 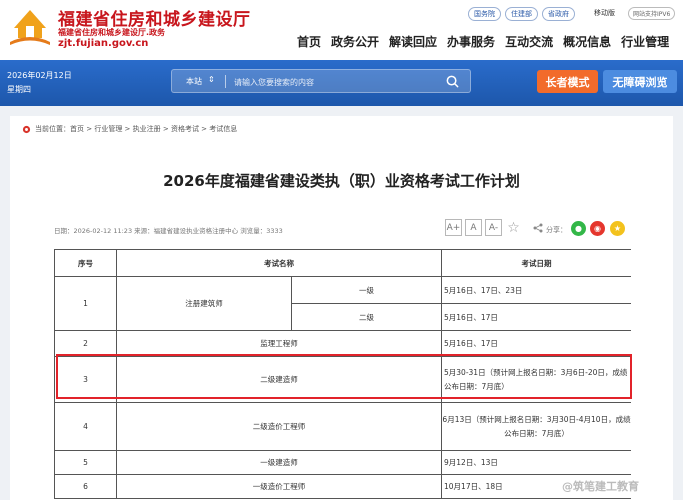 I want to click on site-subtitle: 福建省住房和城乡建设厅.政务, so click(x=112, y=32).